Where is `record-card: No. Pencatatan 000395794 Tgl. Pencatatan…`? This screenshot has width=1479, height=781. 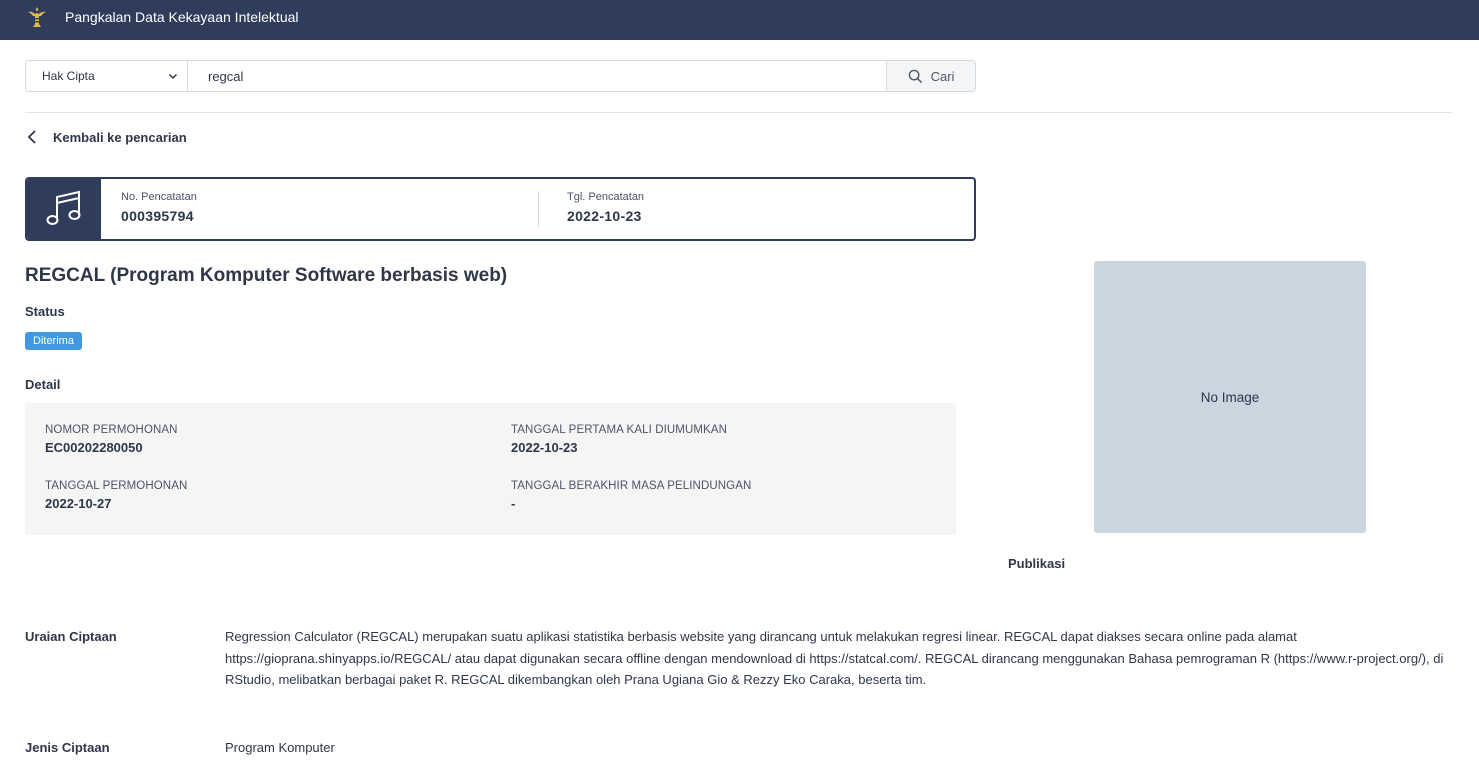
record-card: No. Pencatatan 000395794 Tgl. Pencatatan… is located at coordinates (500, 209).